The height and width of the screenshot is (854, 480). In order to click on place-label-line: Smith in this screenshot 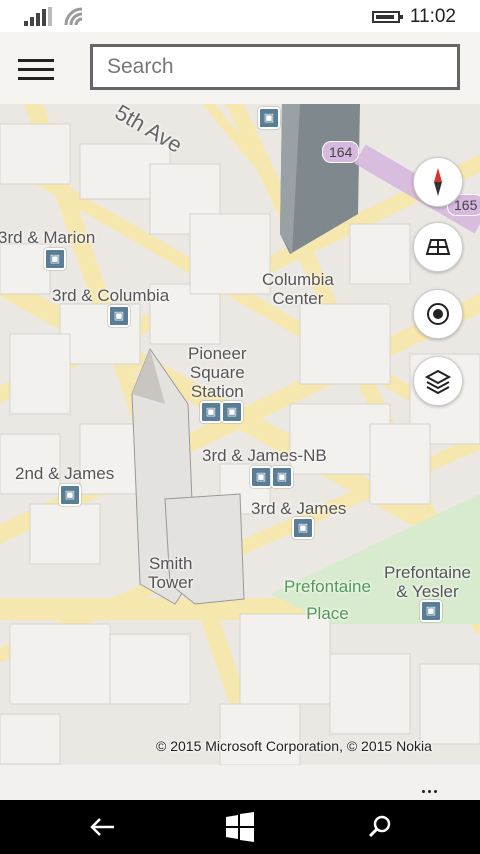, I will do `click(170, 563)`.